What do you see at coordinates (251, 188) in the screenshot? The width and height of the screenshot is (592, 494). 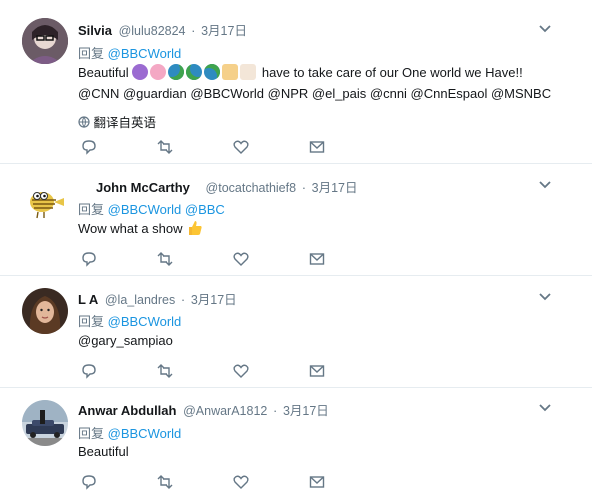 I see `user-handle: @tocatchathief8` at bounding box center [251, 188].